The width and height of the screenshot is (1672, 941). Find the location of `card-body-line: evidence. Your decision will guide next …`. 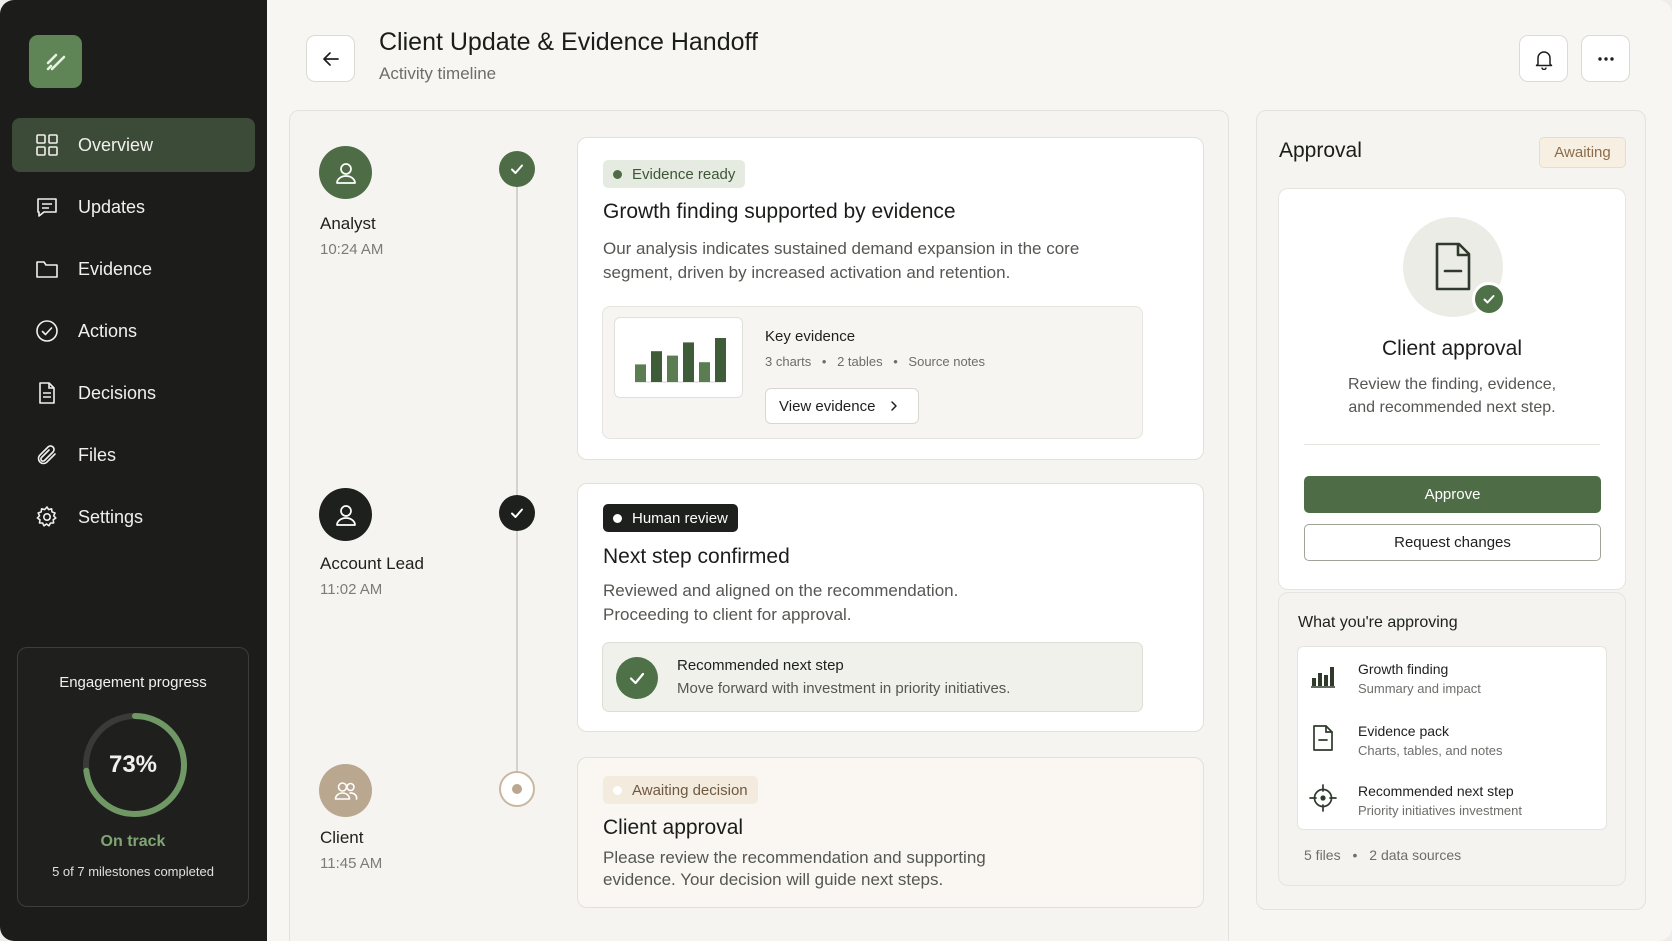

card-body-line: evidence. Your decision will guide next … is located at coordinates (773, 879).